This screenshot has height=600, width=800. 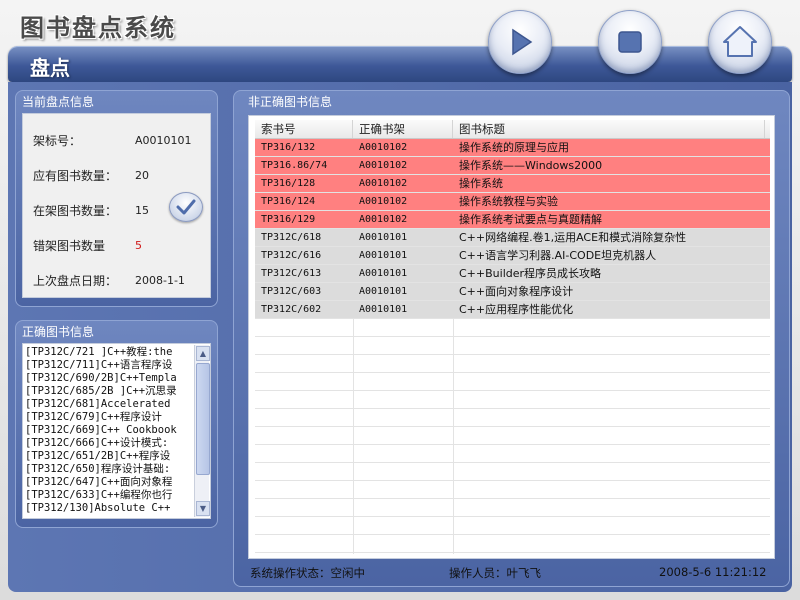 What do you see at coordinates (530, 219) in the screenshot?
I see `book-title-cell: 操作系统考试要点与真题精解` at bounding box center [530, 219].